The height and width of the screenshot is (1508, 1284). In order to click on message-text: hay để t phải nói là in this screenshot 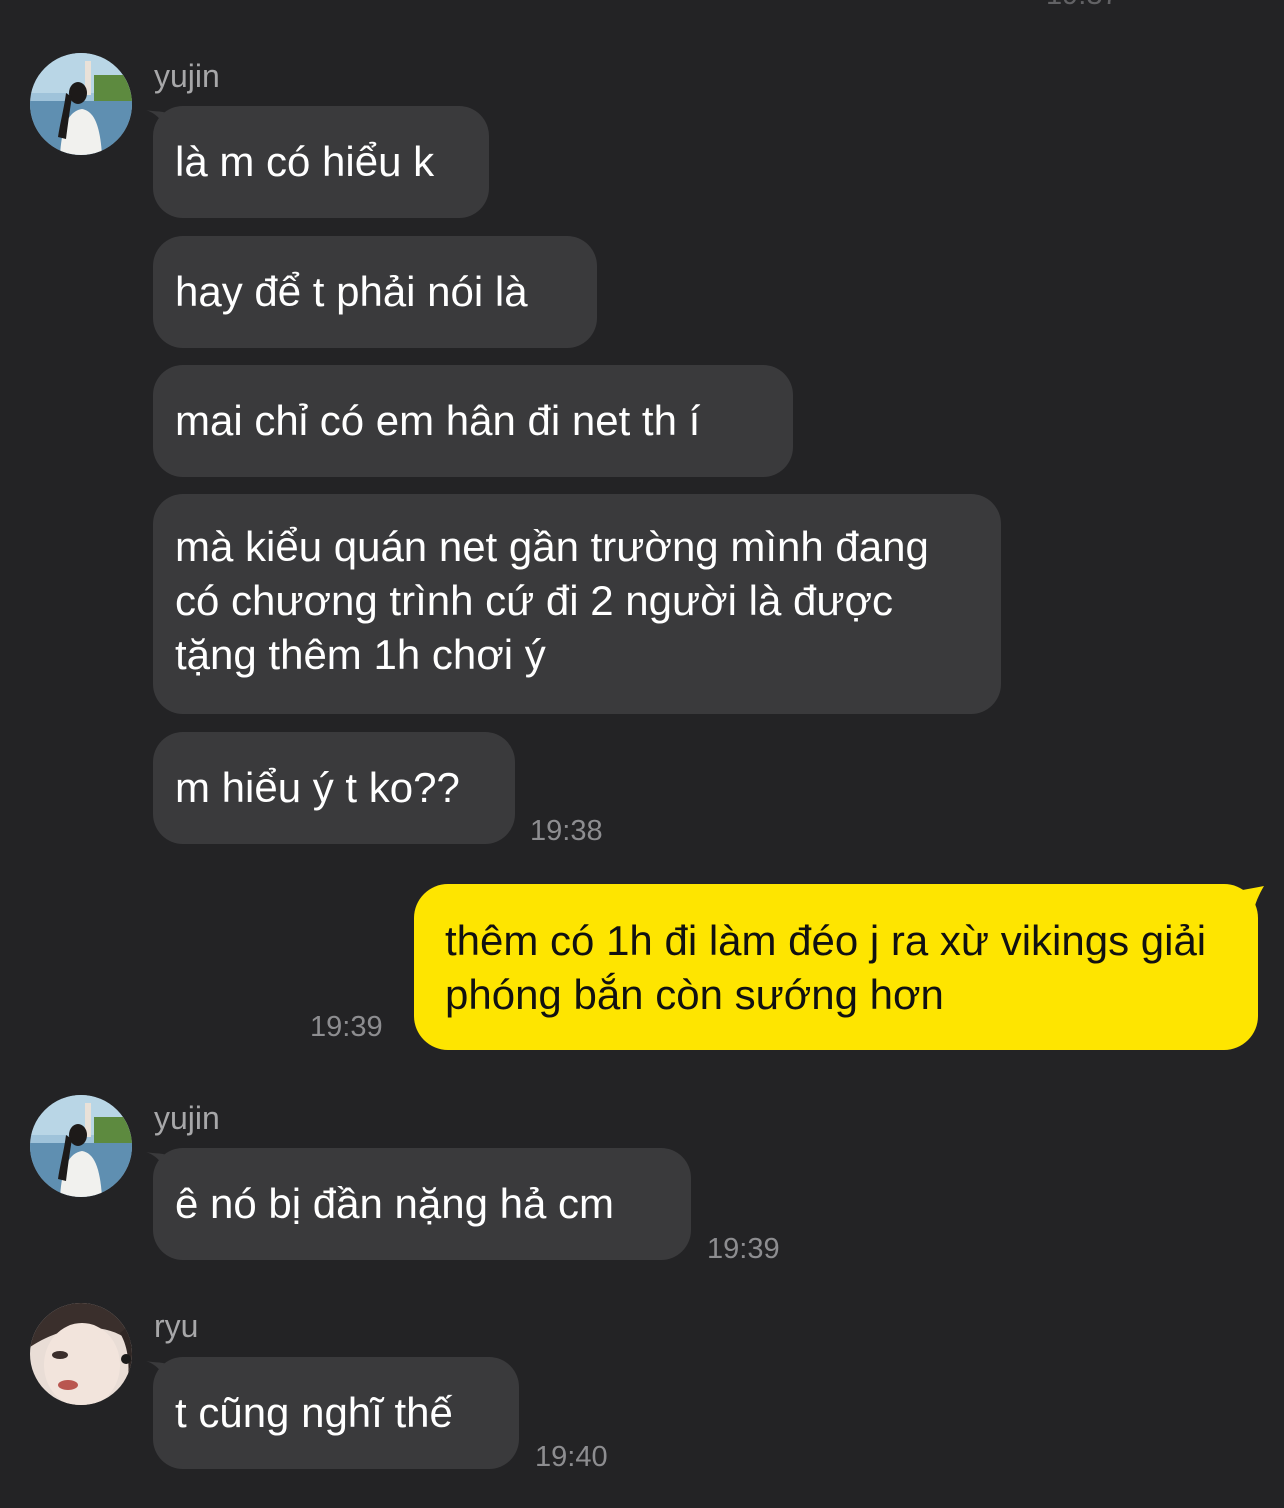, I will do `click(351, 291)`.